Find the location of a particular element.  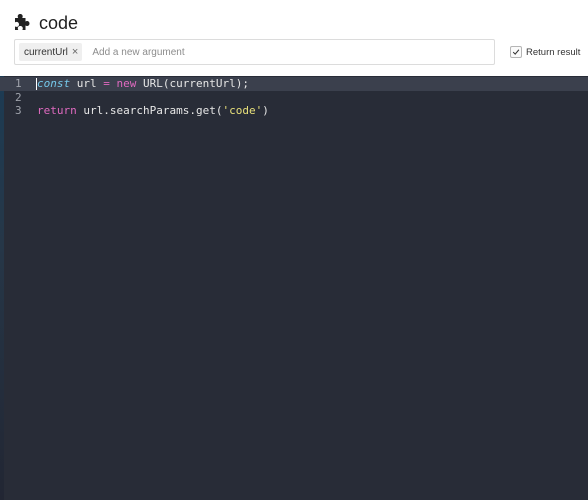

code-token: 'code' is located at coordinates (242, 110).